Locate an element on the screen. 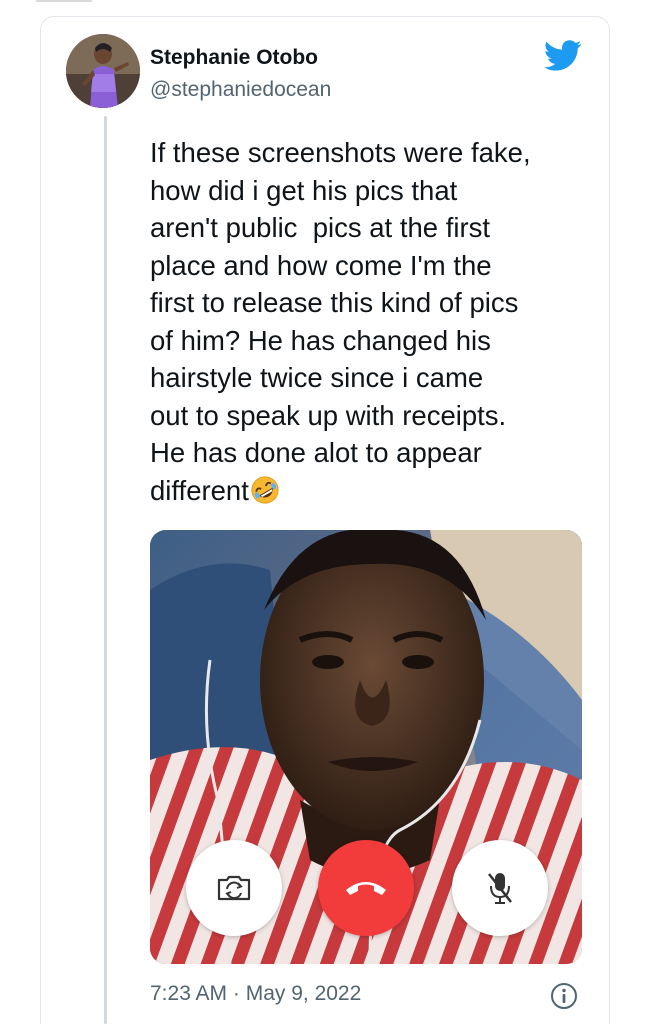 This screenshot has width=648, height=1024. mute-button is located at coordinates (500, 888).